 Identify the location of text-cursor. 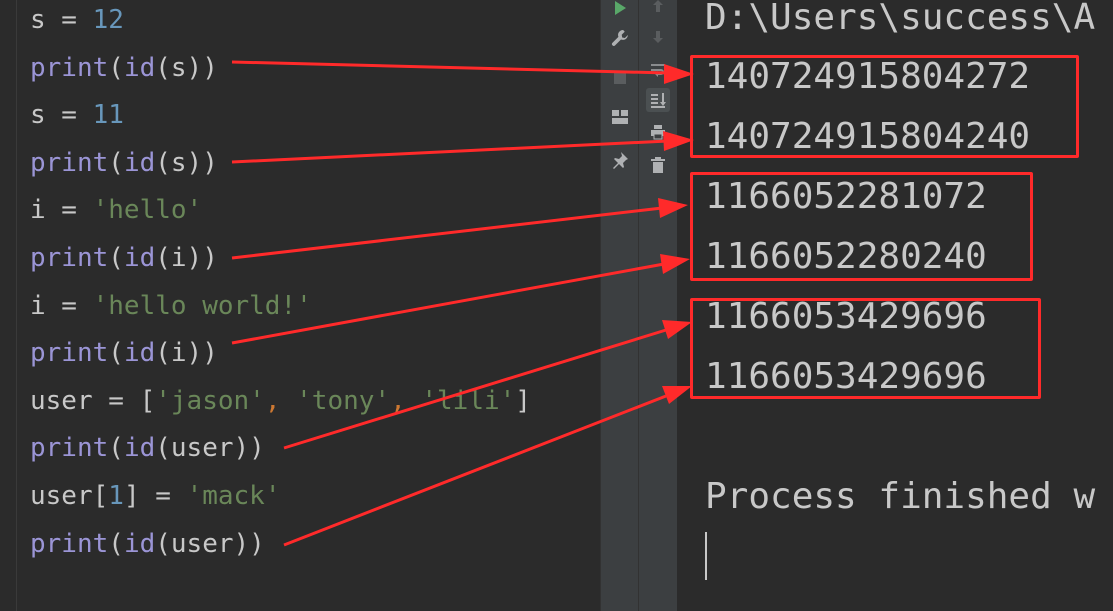
(706, 556).